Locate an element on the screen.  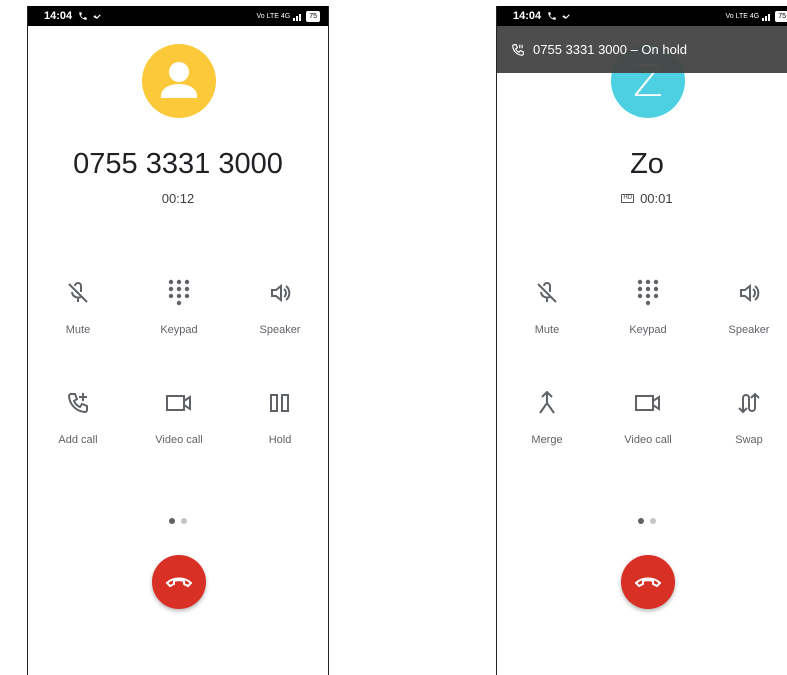
contact-avatar is located at coordinates (179, 81).